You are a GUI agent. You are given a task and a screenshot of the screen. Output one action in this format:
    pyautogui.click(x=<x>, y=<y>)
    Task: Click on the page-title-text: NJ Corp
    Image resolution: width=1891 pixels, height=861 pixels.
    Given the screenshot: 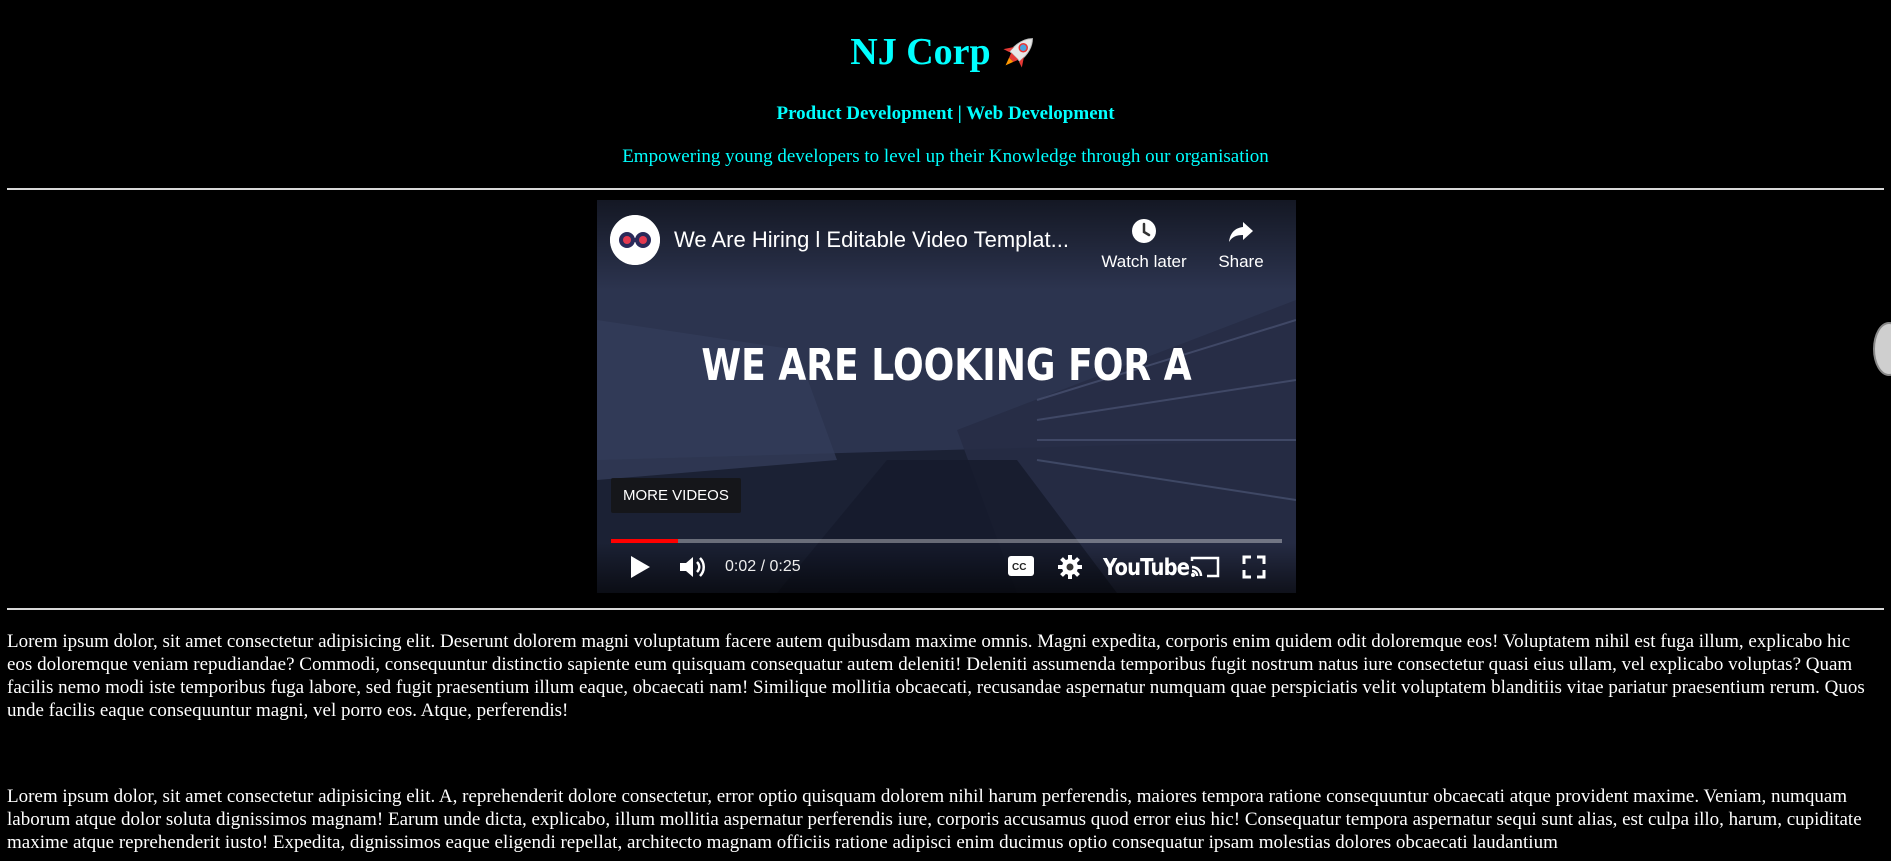 What is the action you would take?
    pyautogui.click(x=920, y=52)
    